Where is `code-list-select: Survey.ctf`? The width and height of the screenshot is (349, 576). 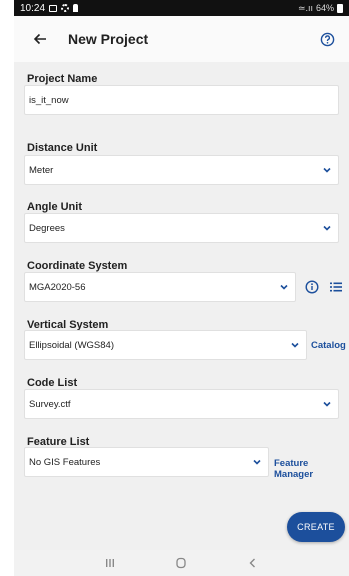 code-list-select: Survey.ctf is located at coordinates (181, 404).